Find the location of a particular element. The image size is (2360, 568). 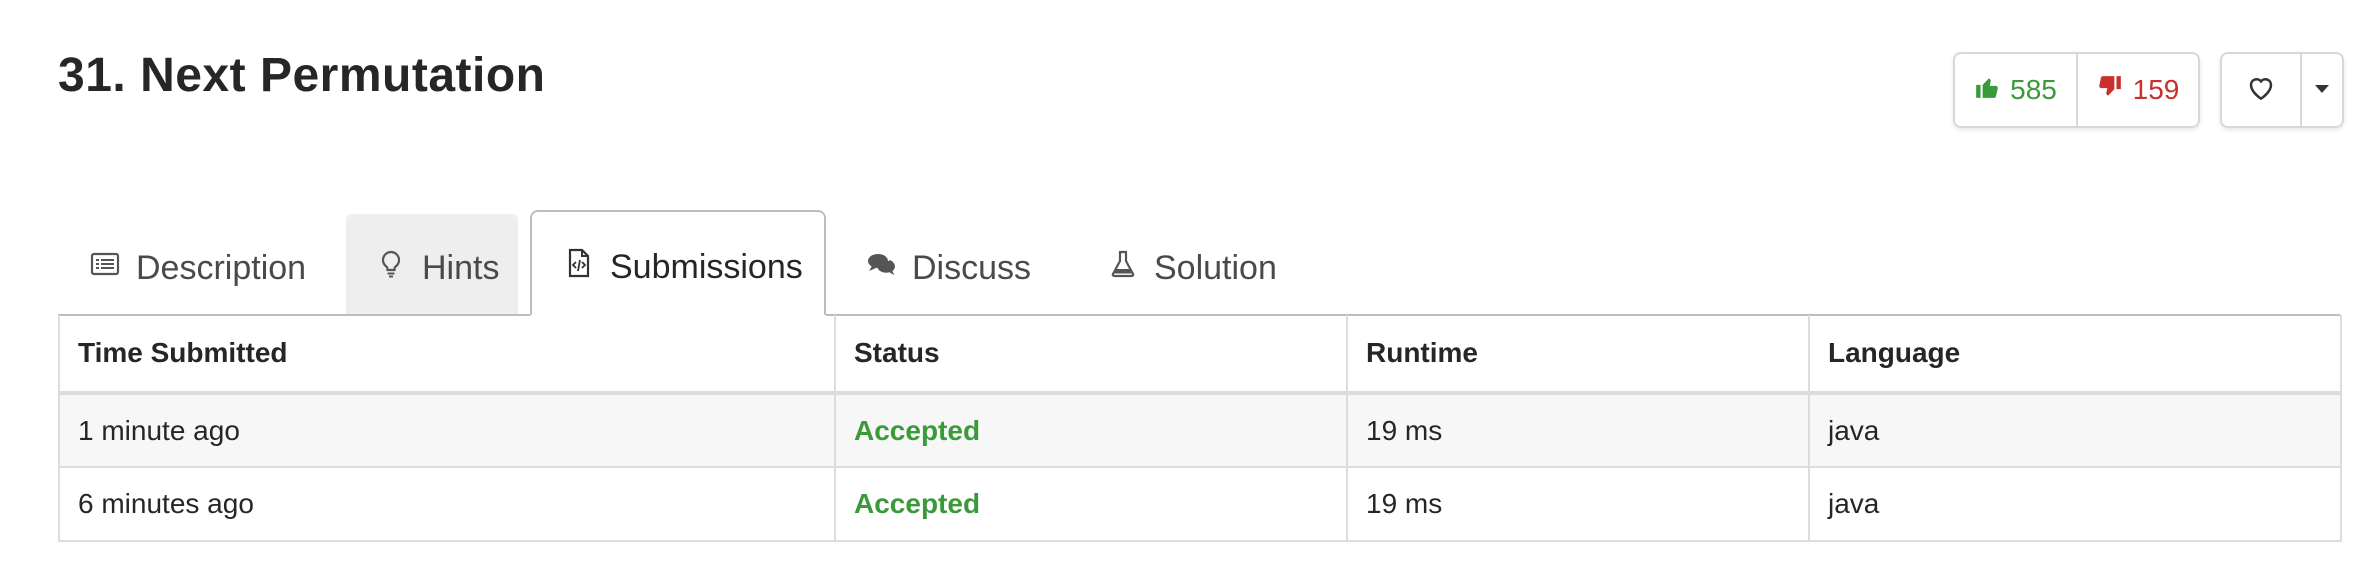

tab-discuss-label: Discuss is located at coordinates (972, 267).